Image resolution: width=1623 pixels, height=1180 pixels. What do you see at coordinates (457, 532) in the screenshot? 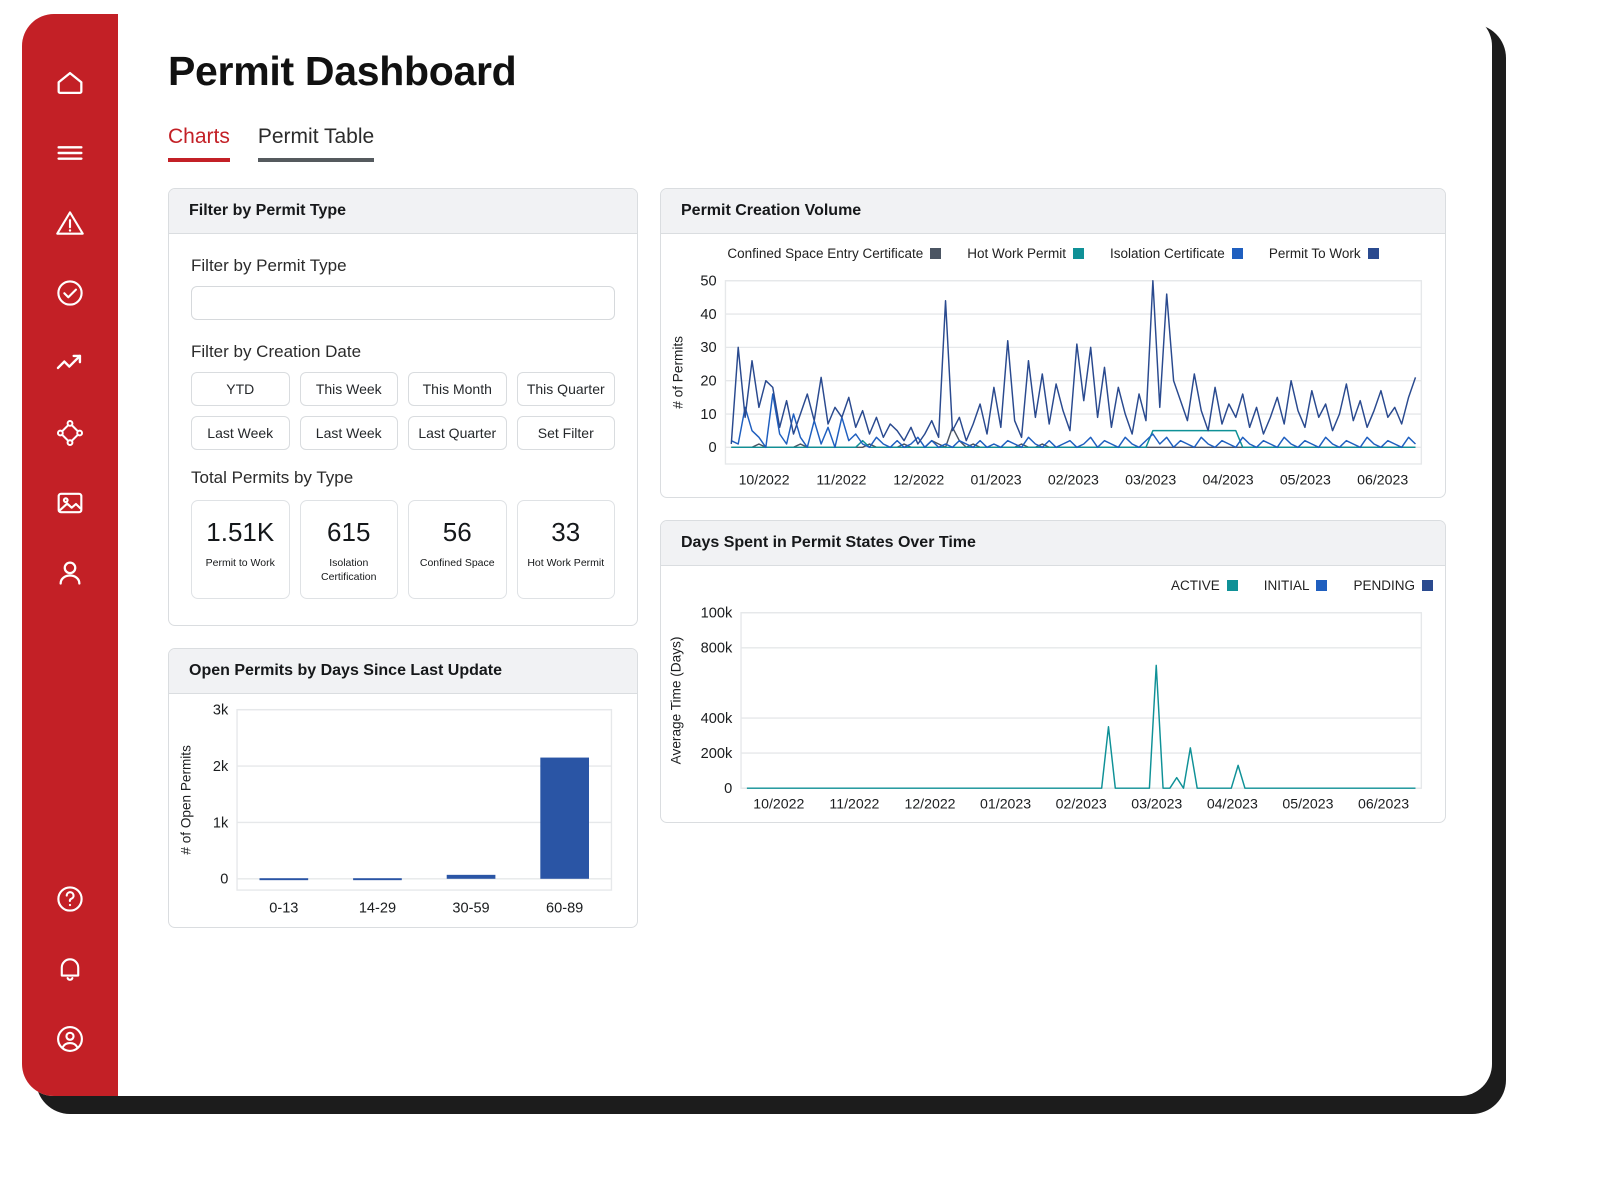
I see `kpi-value: 56` at bounding box center [457, 532].